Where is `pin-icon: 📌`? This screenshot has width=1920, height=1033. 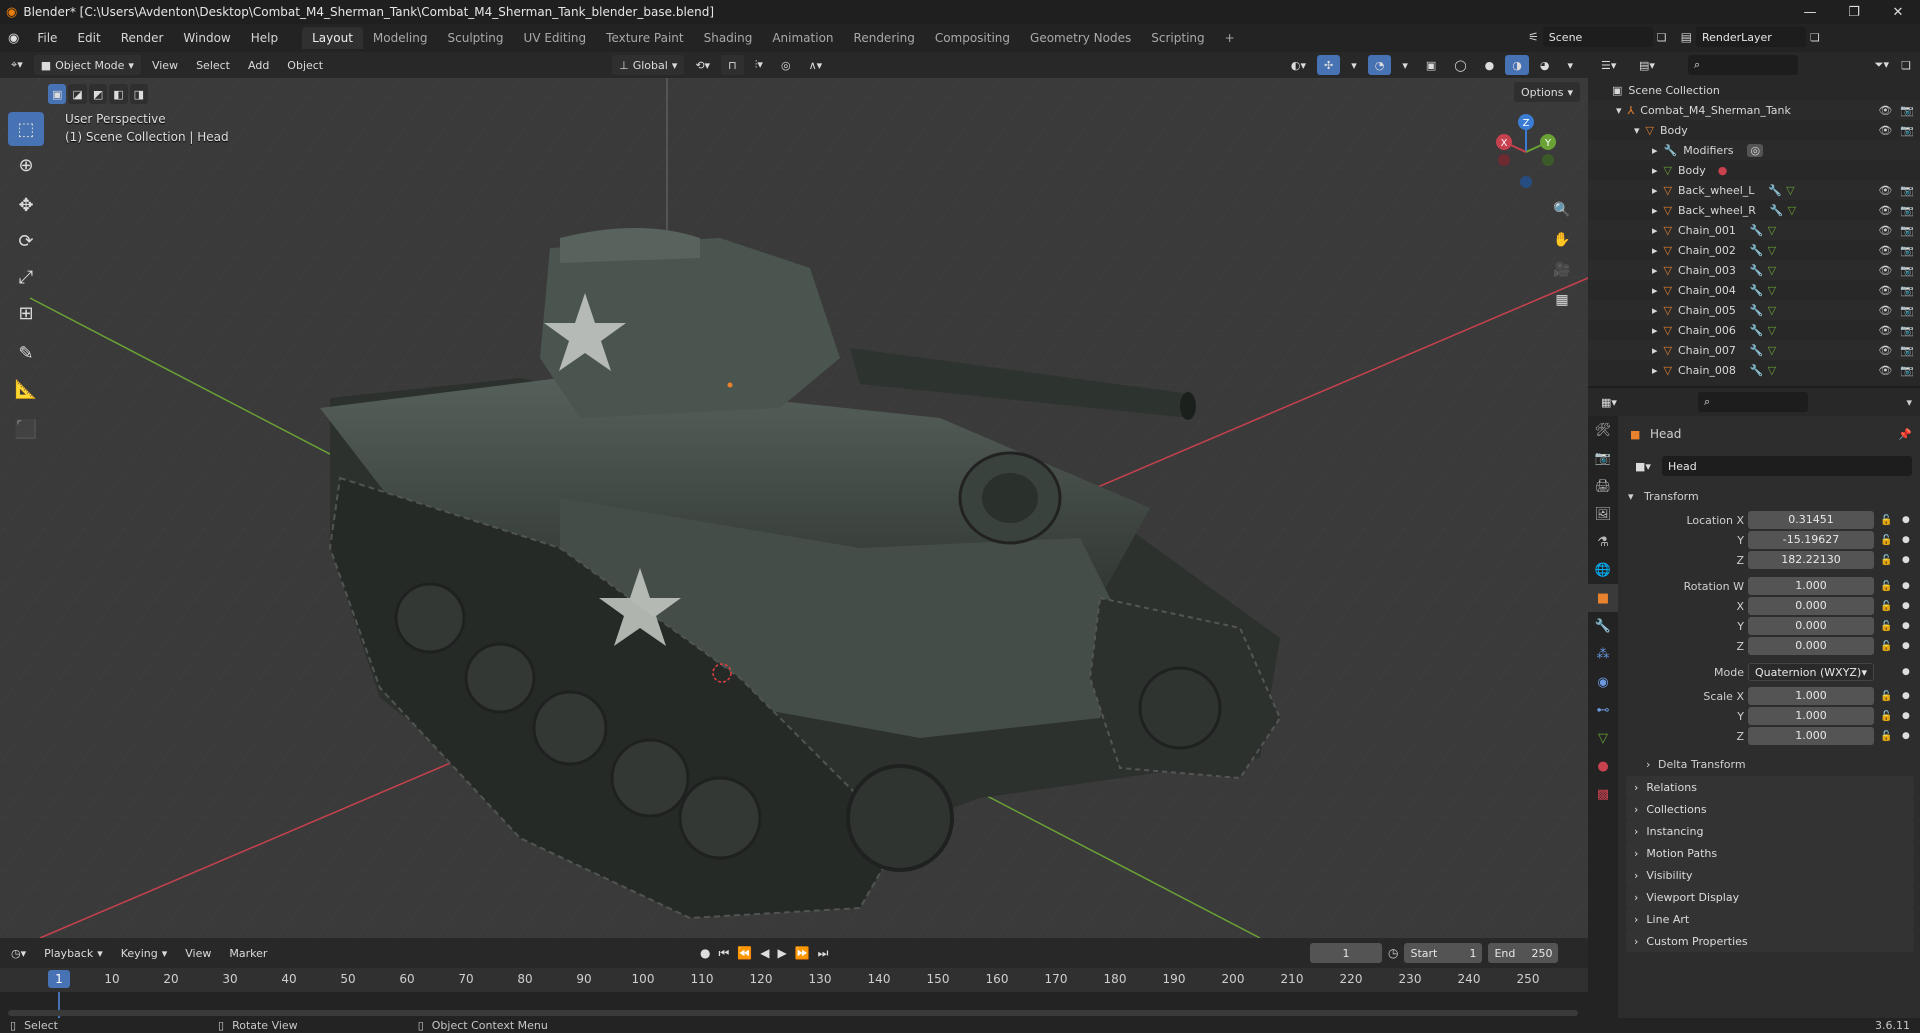
pin-icon: 📌 is located at coordinates (1905, 434).